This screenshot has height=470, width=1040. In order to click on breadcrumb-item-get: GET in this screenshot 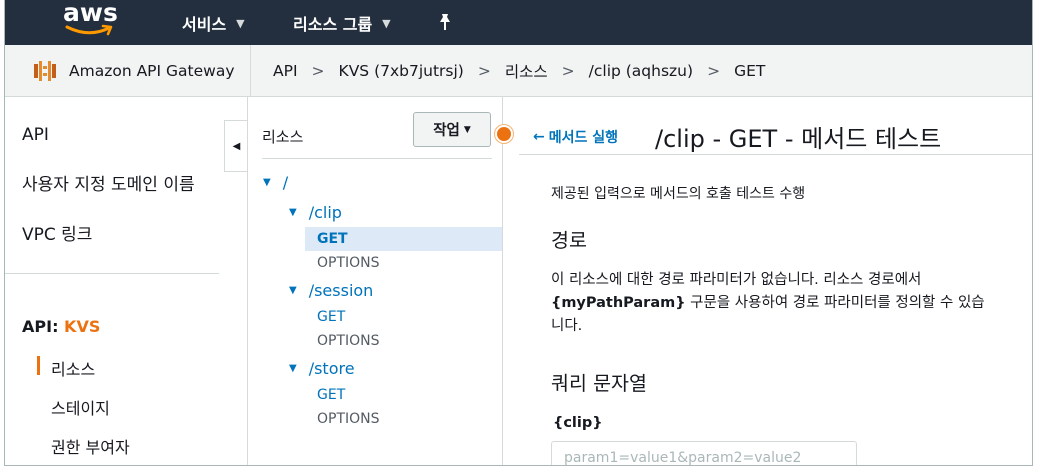, I will do `click(750, 71)`.